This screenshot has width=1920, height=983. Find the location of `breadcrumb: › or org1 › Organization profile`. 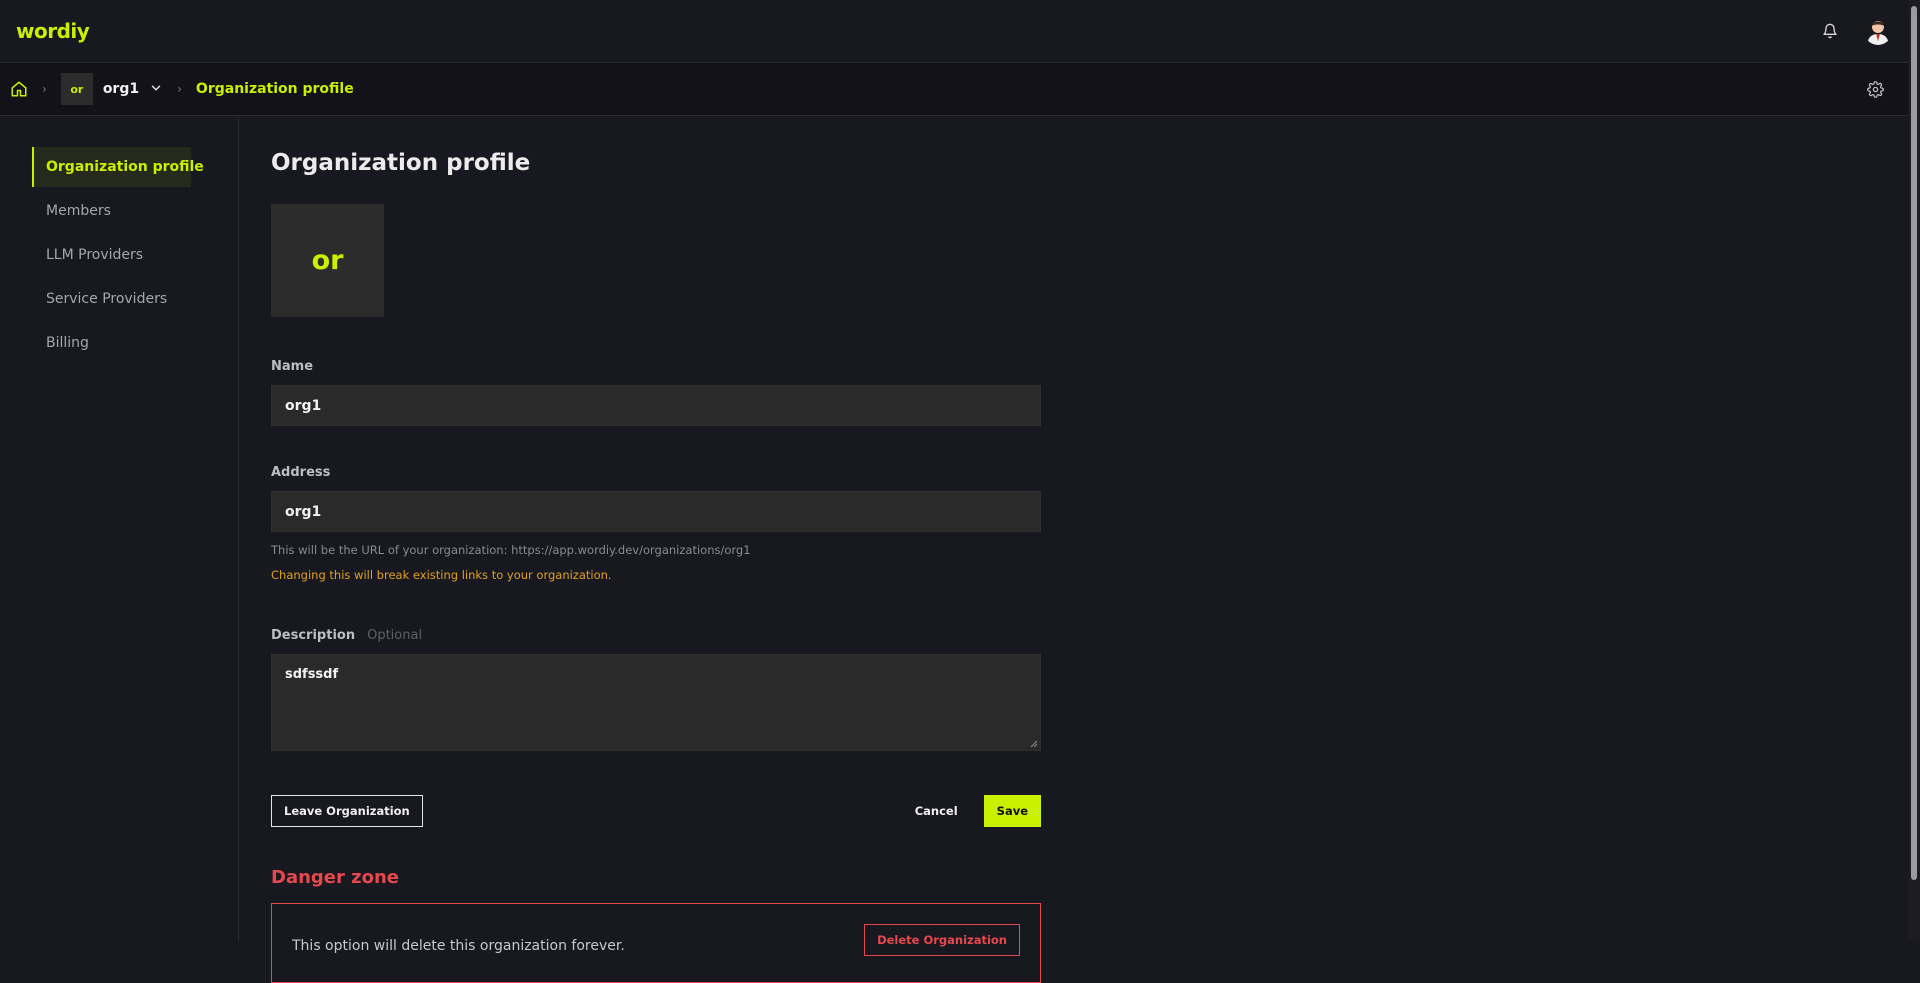

breadcrumb: › or org1 › Organization profile is located at coordinates (954, 89).